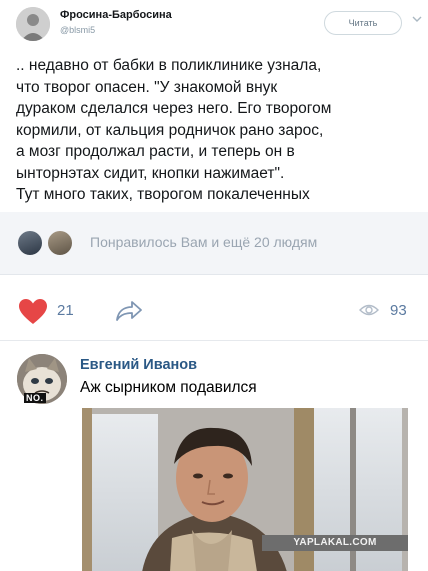  Describe the element at coordinates (35, 398) in the screenshot. I see `avatar-caption: NO.` at that location.